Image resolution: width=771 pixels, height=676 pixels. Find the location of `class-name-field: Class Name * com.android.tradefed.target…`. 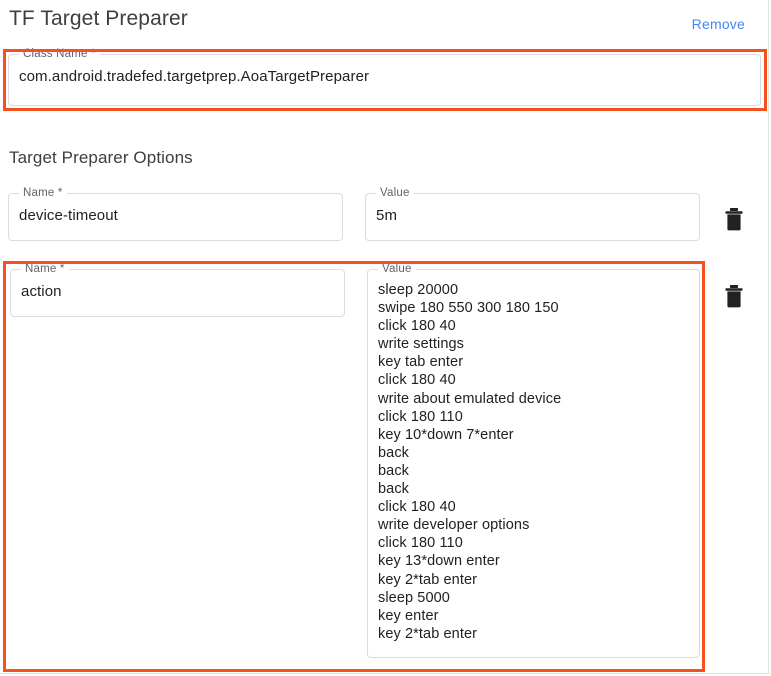

class-name-field: Class Name * com.android.tradefed.target… is located at coordinates (384, 77).